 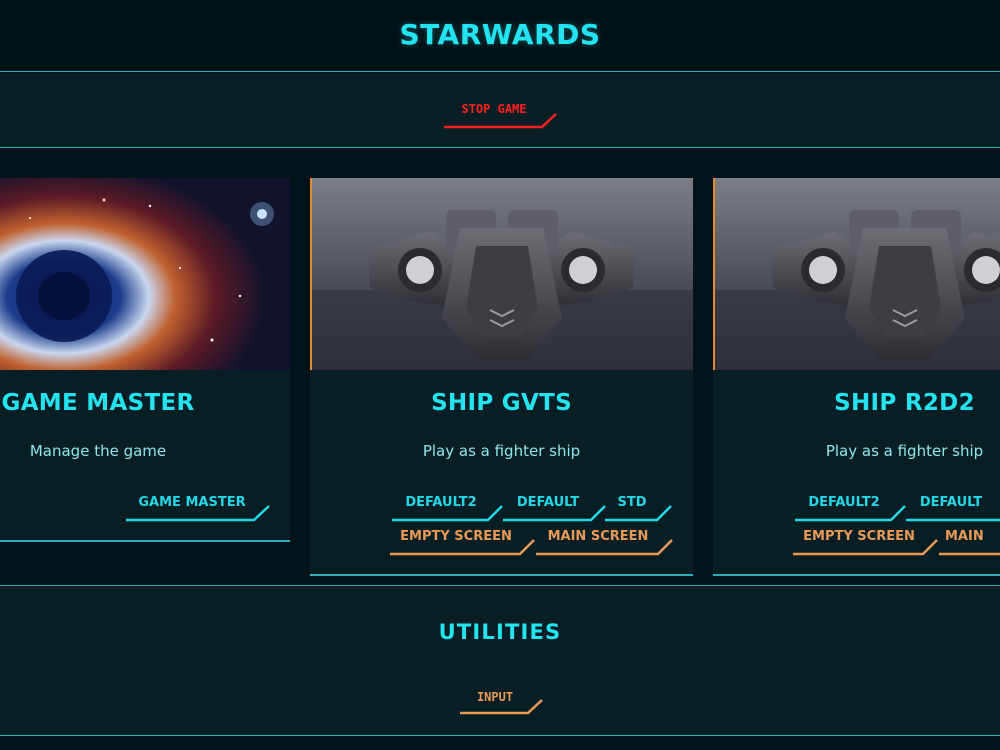 I want to click on utilities-title: UTILITIES, so click(x=500, y=632).